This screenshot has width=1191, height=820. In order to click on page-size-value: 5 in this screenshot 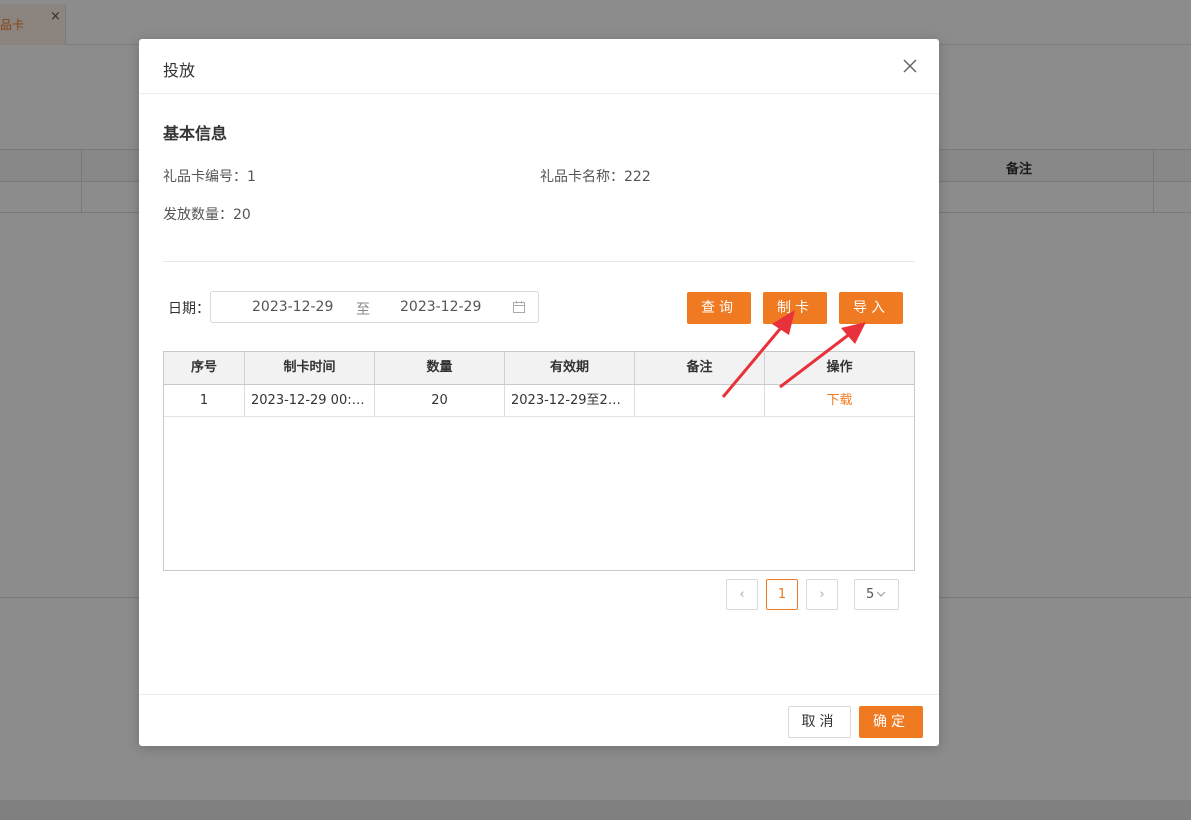, I will do `click(870, 594)`.